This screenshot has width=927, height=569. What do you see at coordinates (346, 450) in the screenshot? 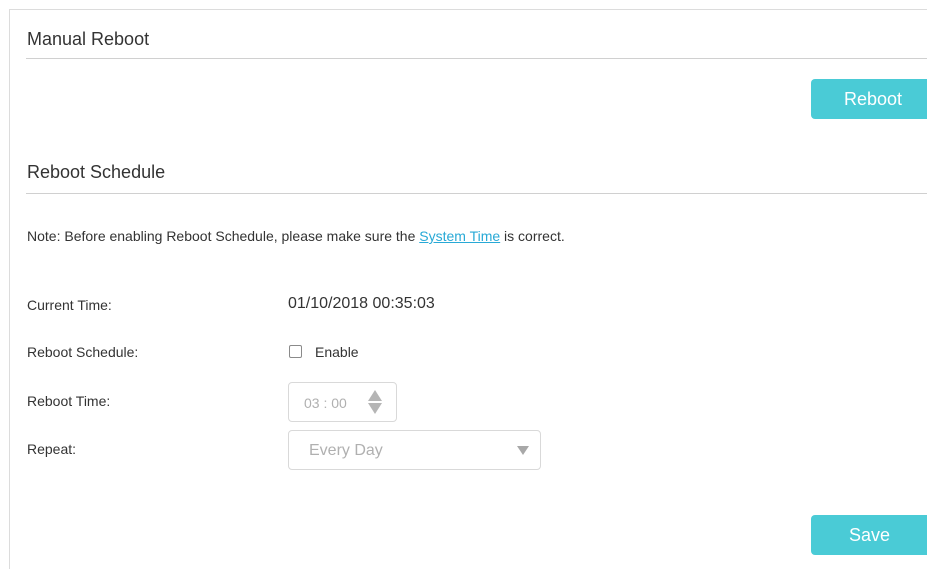
I see `repeat-select-value: Every Day` at bounding box center [346, 450].